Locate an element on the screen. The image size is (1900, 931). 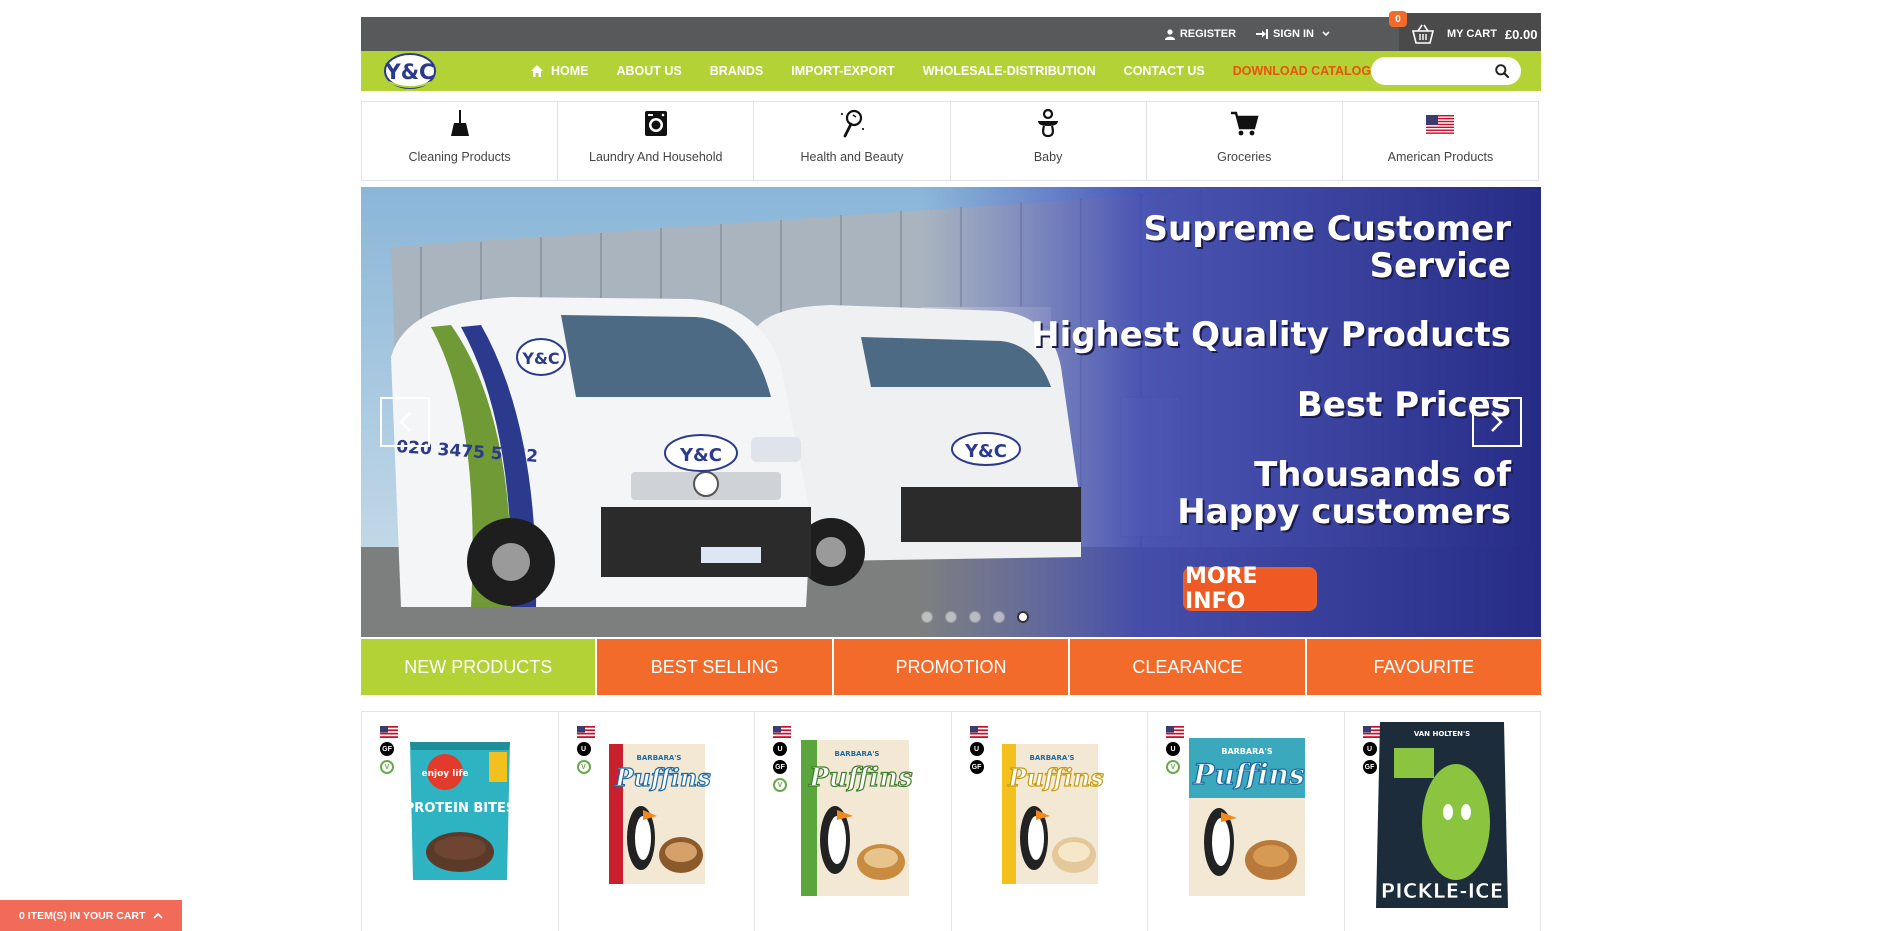
yc-logo: Y&C is located at coordinates (410, 71).